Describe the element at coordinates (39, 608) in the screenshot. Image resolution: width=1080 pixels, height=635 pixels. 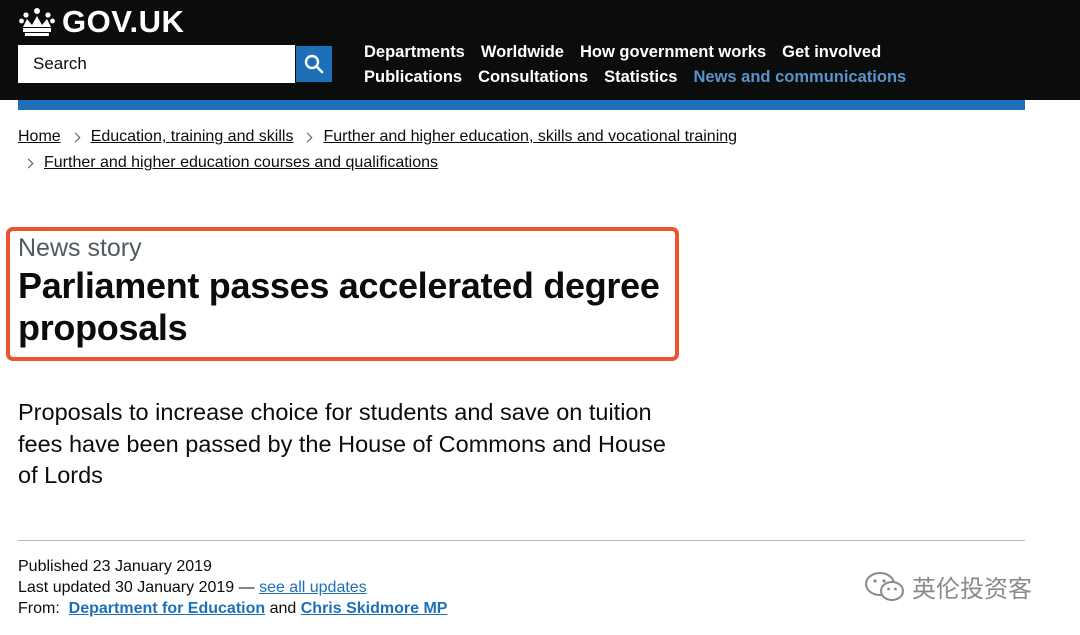
I see `from-label: From:` at that location.